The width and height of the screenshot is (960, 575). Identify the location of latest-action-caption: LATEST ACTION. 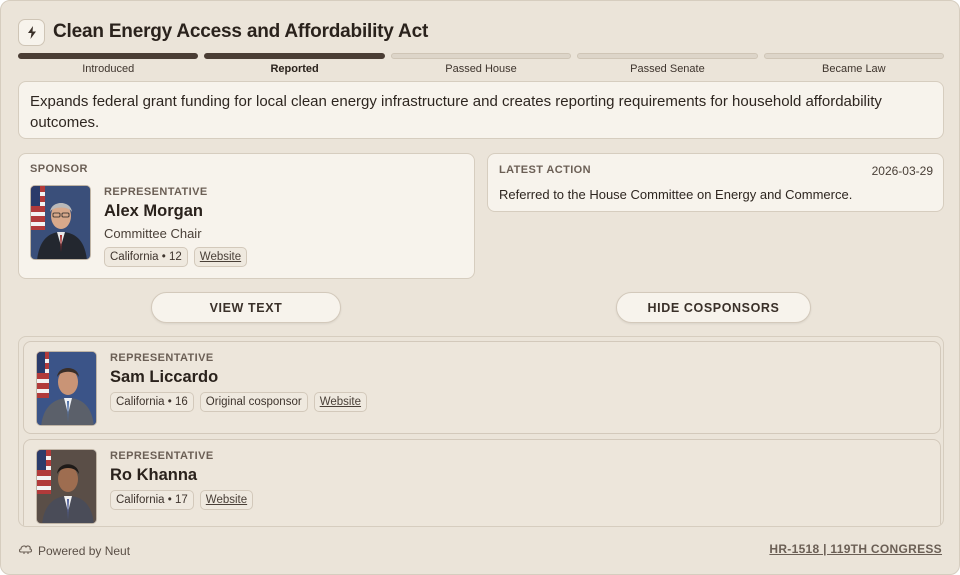
(545, 170).